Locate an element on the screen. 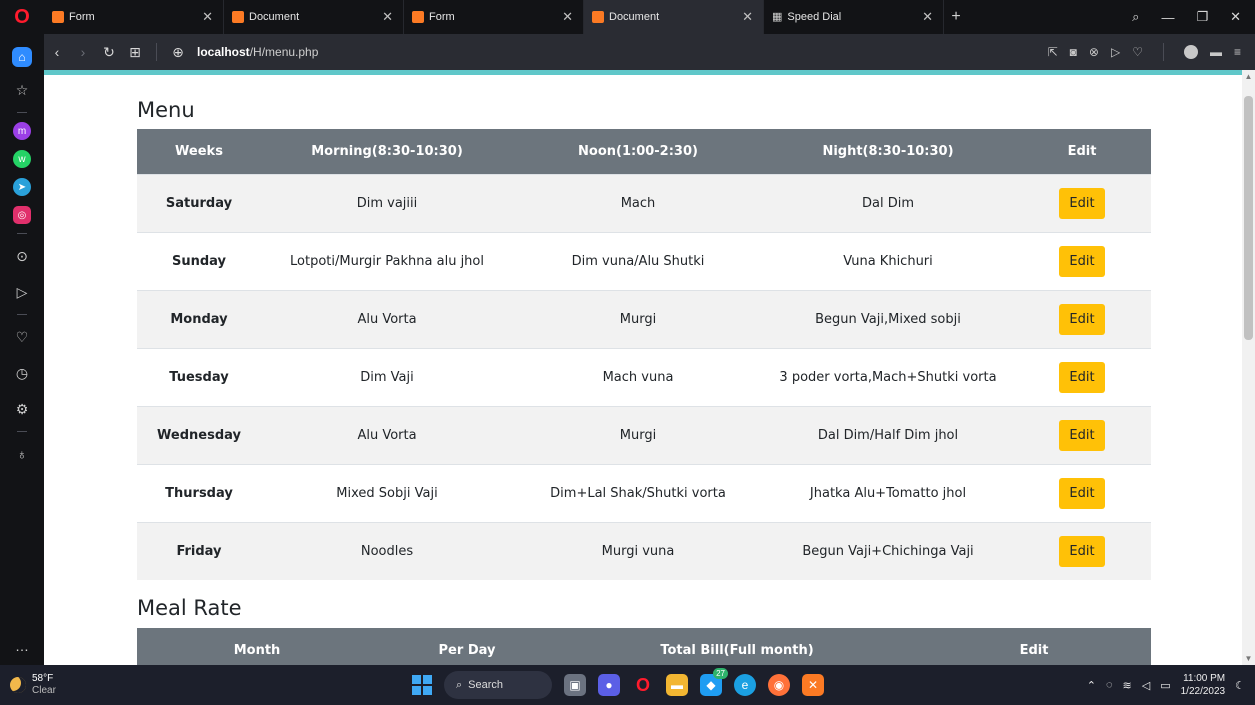 This screenshot has width=1255, height=705. opera-taskbar-icon: O is located at coordinates (643, 685).